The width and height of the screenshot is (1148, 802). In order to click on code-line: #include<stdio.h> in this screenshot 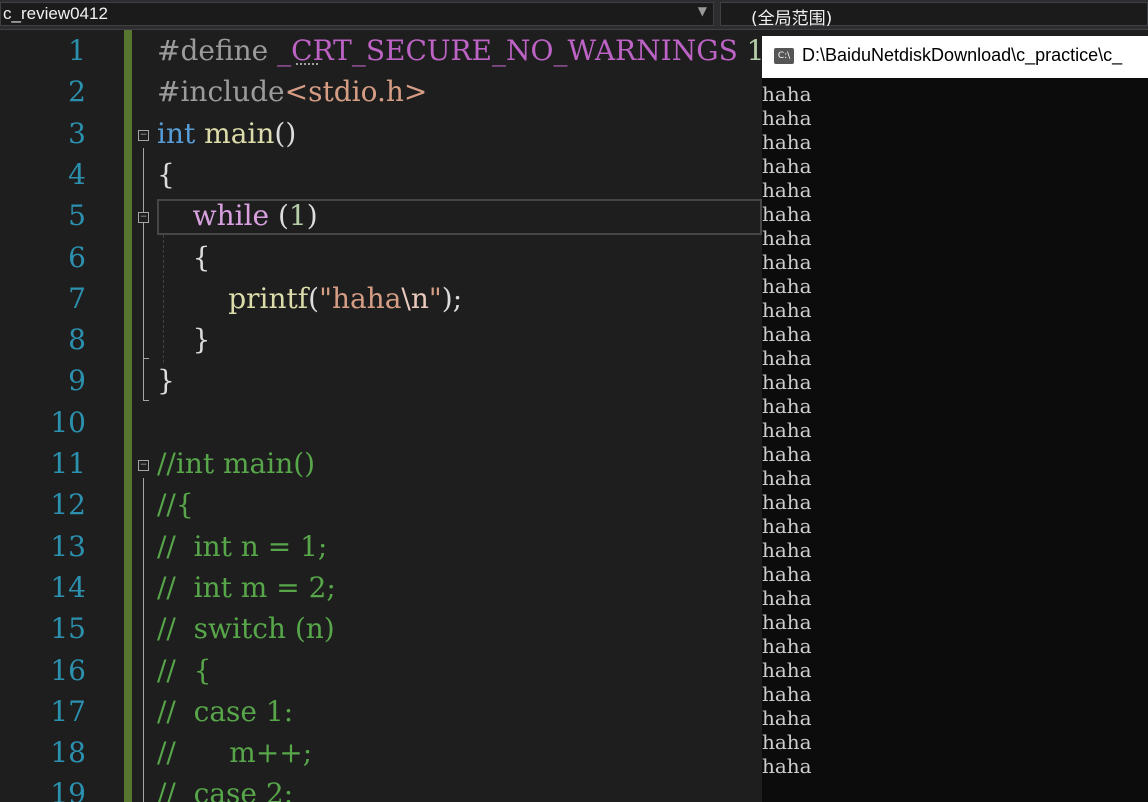, I will do `click(292, 95)`.